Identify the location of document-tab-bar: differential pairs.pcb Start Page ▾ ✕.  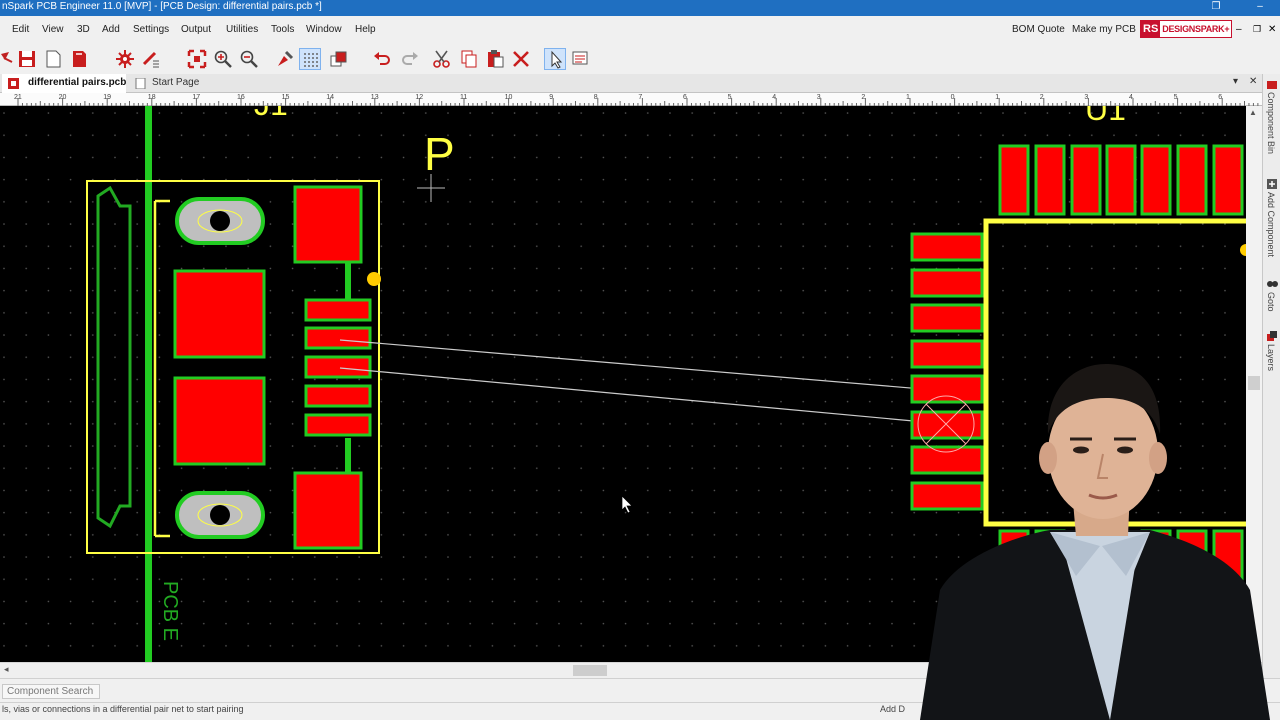
(631, 83).